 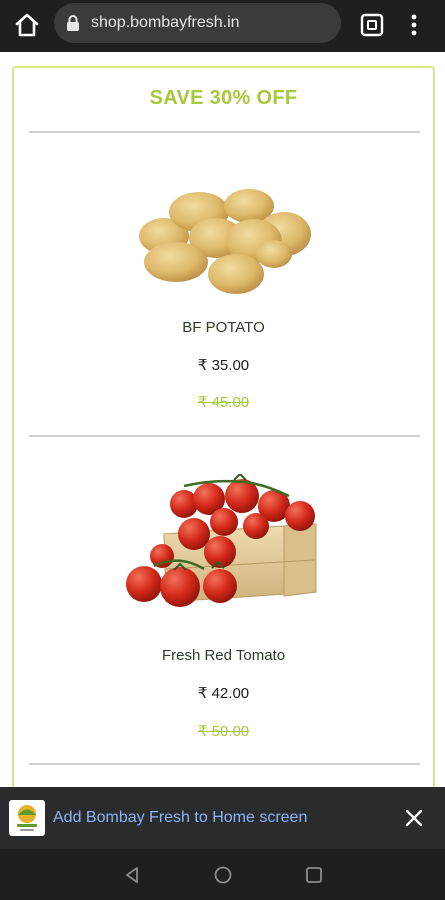 What do you see at coordinates (27, 818) in the screenshot?
I see `bombay-fresh-logo-icon` at bounding box center [27, 818].